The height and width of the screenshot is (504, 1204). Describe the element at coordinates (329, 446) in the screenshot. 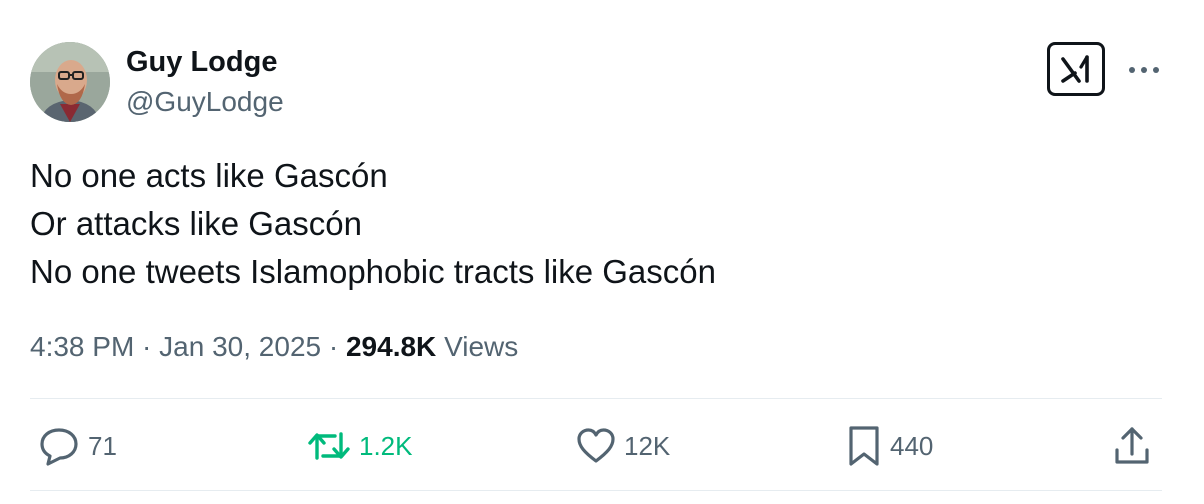

I see `retweet-icon` at that location.